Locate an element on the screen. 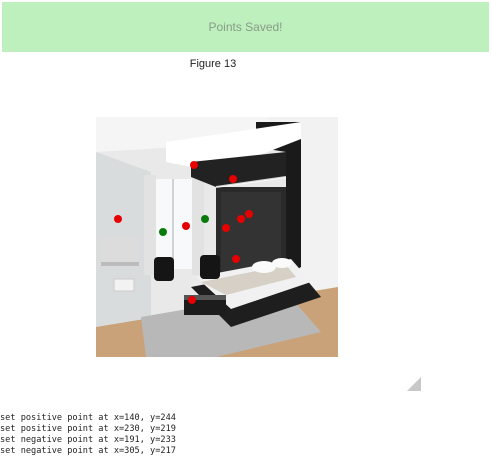  shelf-edge is located at coordinates (120, 264).